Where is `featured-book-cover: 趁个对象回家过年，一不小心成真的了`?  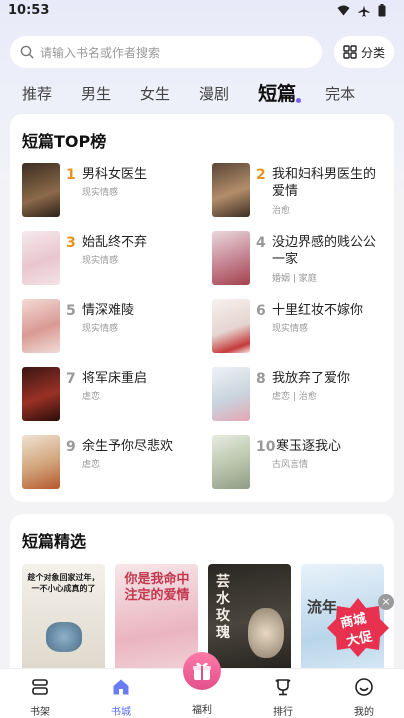 featured-book-cover: 趁个对象回家过年，一不小心成真的了 is located at coordinates (63, 622).